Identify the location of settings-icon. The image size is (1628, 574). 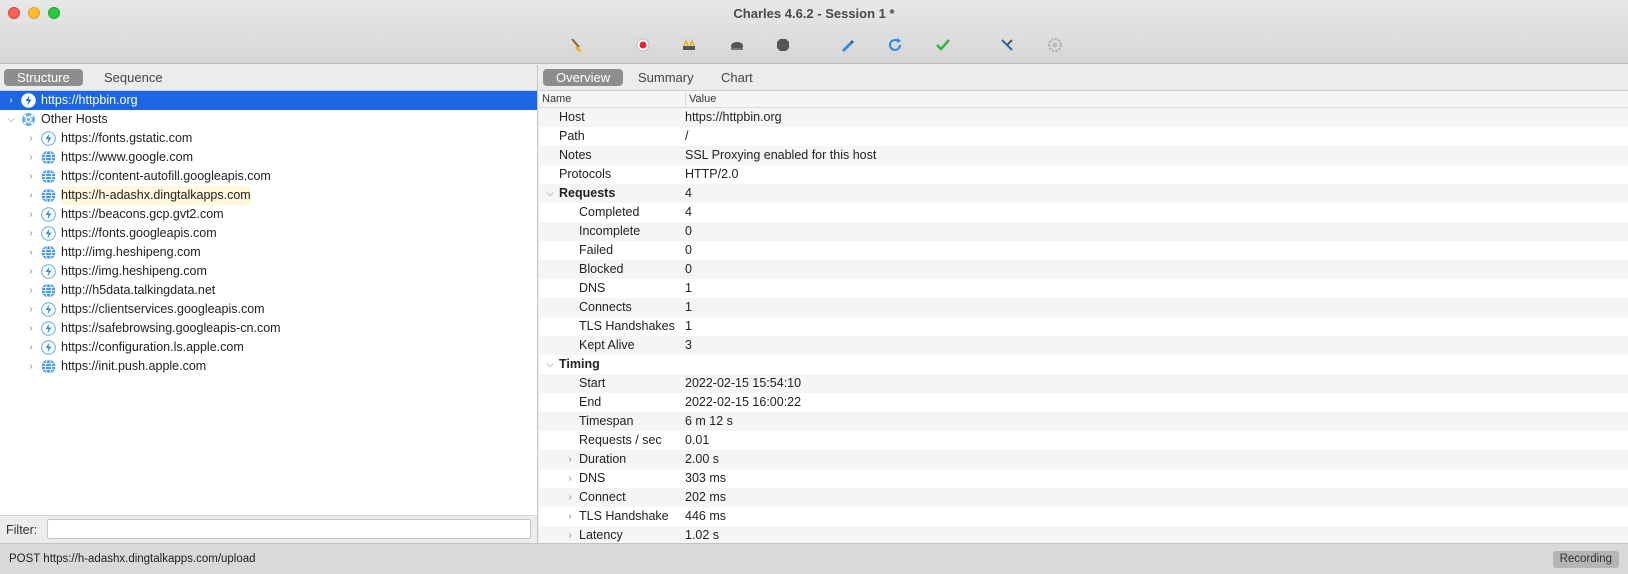
(1055, 45).